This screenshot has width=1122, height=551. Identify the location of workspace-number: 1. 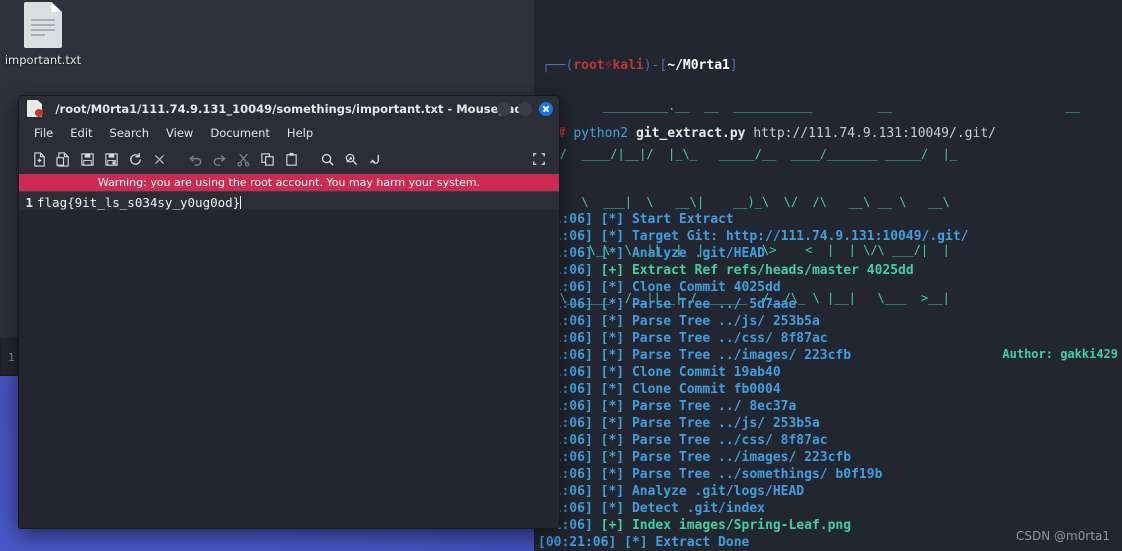
(11, 357).